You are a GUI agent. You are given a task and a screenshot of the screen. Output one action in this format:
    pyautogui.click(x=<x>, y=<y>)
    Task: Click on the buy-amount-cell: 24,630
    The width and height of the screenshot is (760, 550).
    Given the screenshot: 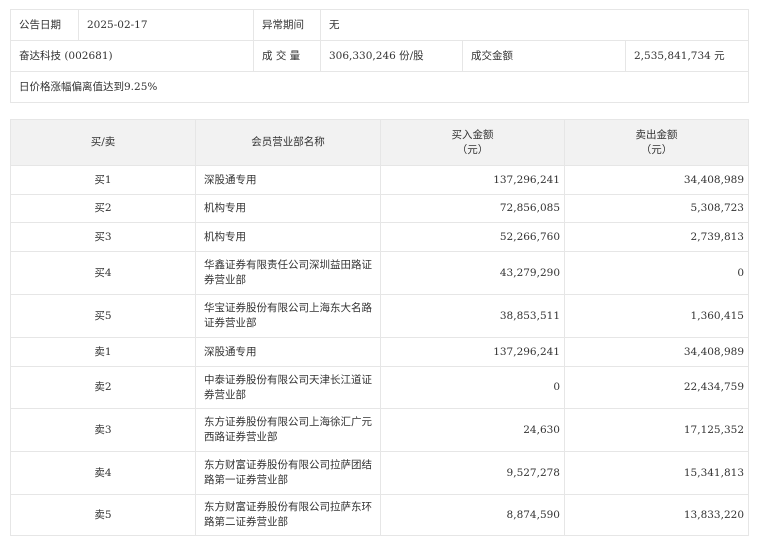 What is the action you would take?
    pyautogui.click(x=472, y=430)
    